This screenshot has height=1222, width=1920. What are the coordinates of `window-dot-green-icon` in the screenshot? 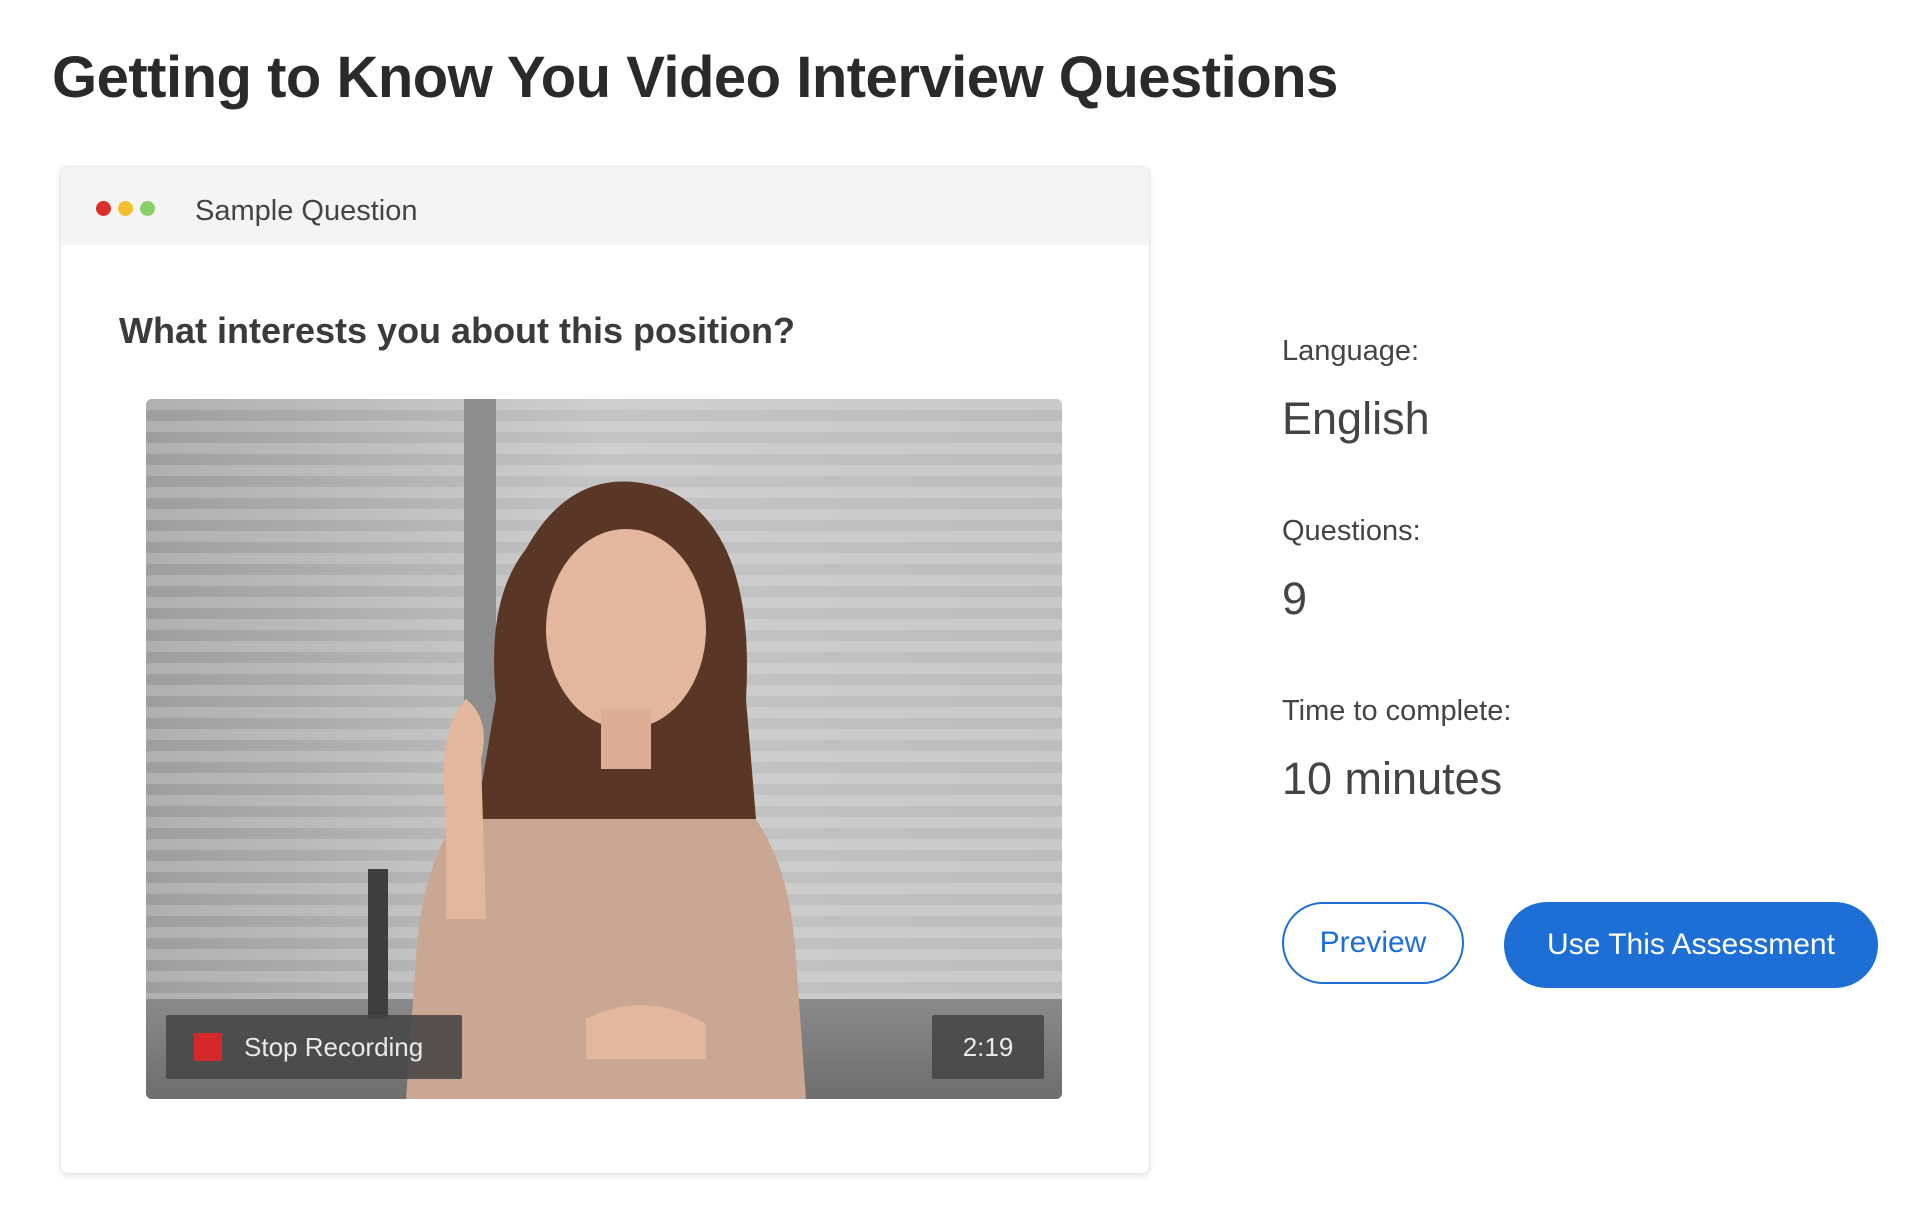 It's located at (147, 208).